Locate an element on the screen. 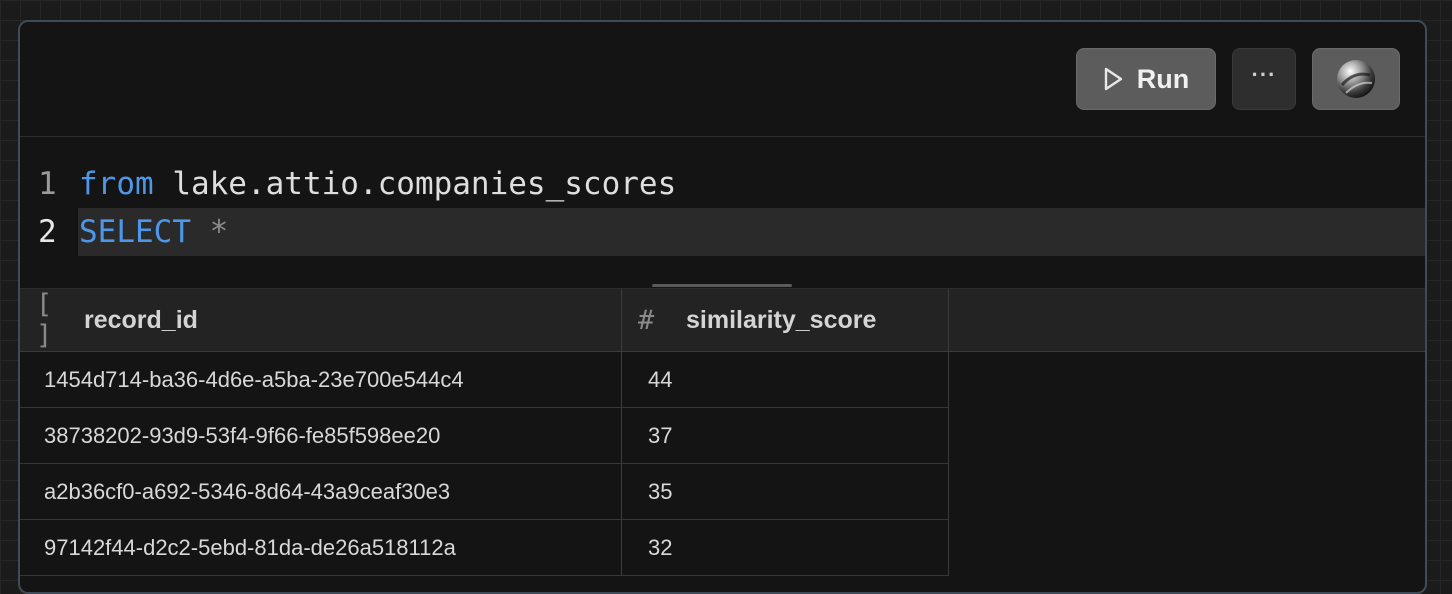 The height and width of the screenshot is (594, 1452). table-row: 1454d714-ba36-4d6e-a5ba-23e700e544c4 44 is located at coordinates (484, 380).